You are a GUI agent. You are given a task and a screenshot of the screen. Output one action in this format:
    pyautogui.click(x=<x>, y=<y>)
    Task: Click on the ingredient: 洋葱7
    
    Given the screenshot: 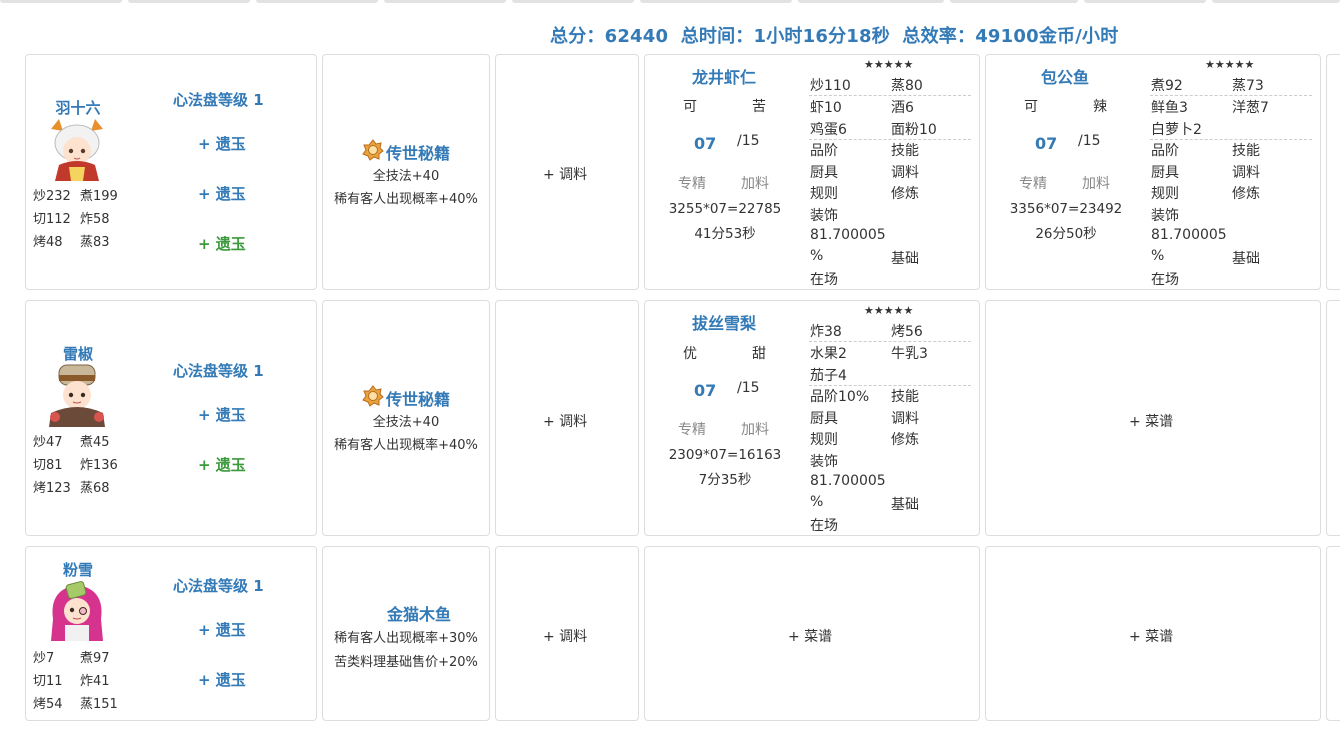 What is the action you would take?
    pyautogui.click(x=1250, y=108)
    